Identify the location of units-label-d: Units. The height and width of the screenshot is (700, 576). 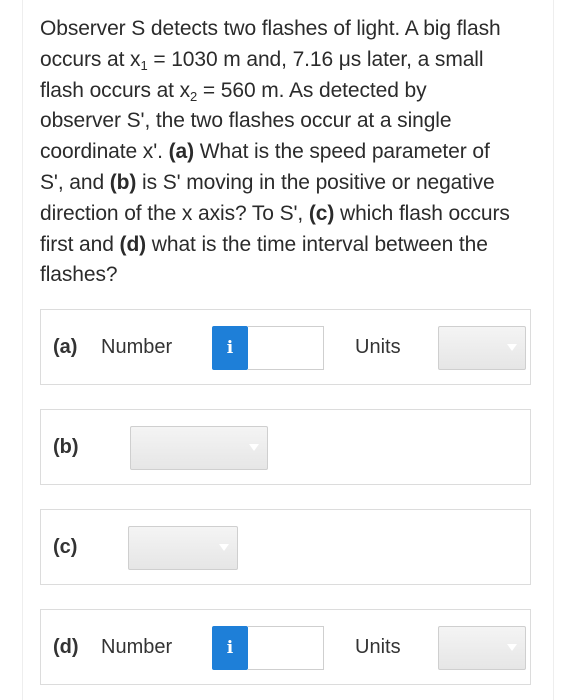
(378, 647).